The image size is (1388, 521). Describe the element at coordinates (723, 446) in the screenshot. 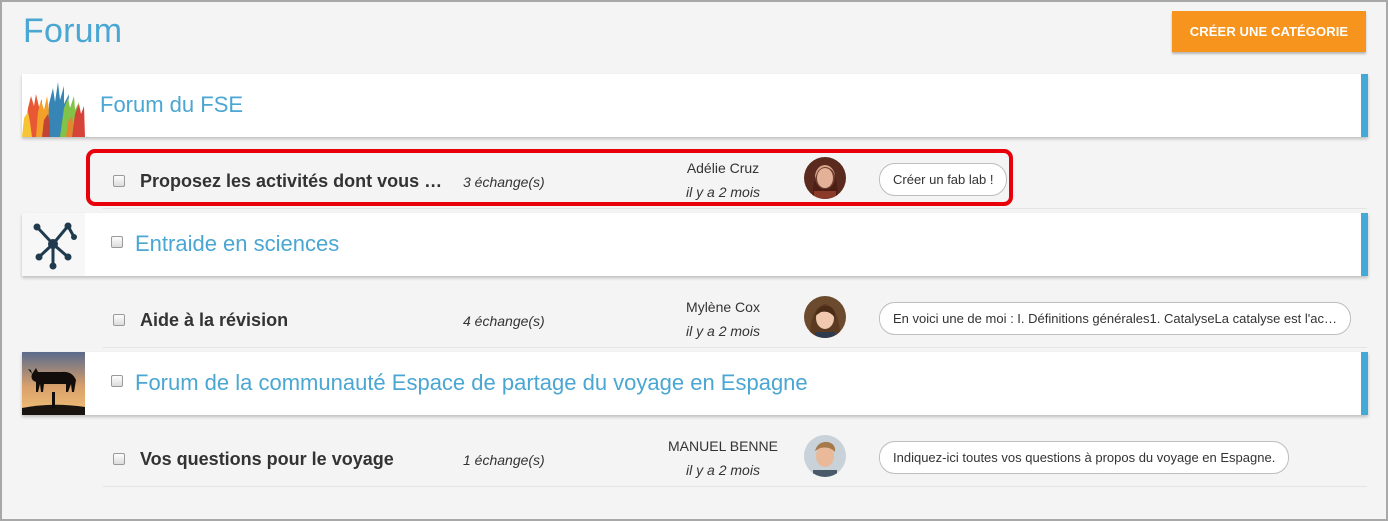

I see `topic-author: MANUEL BENNE` at that location.